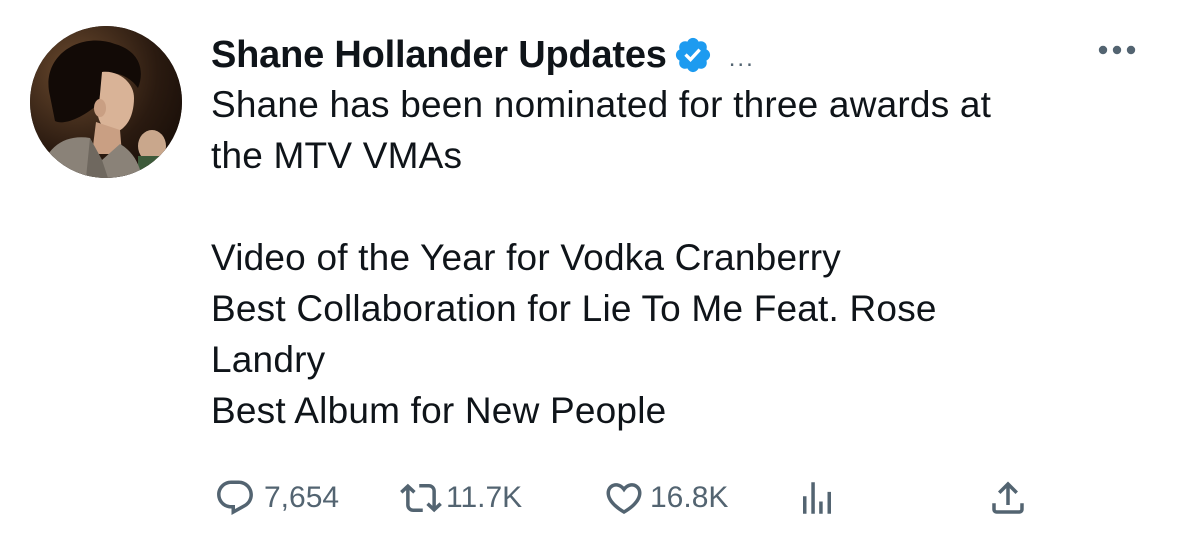 The height and width of the screenshot is (545, 1179). I want to click on avatar, so click(106, 102).